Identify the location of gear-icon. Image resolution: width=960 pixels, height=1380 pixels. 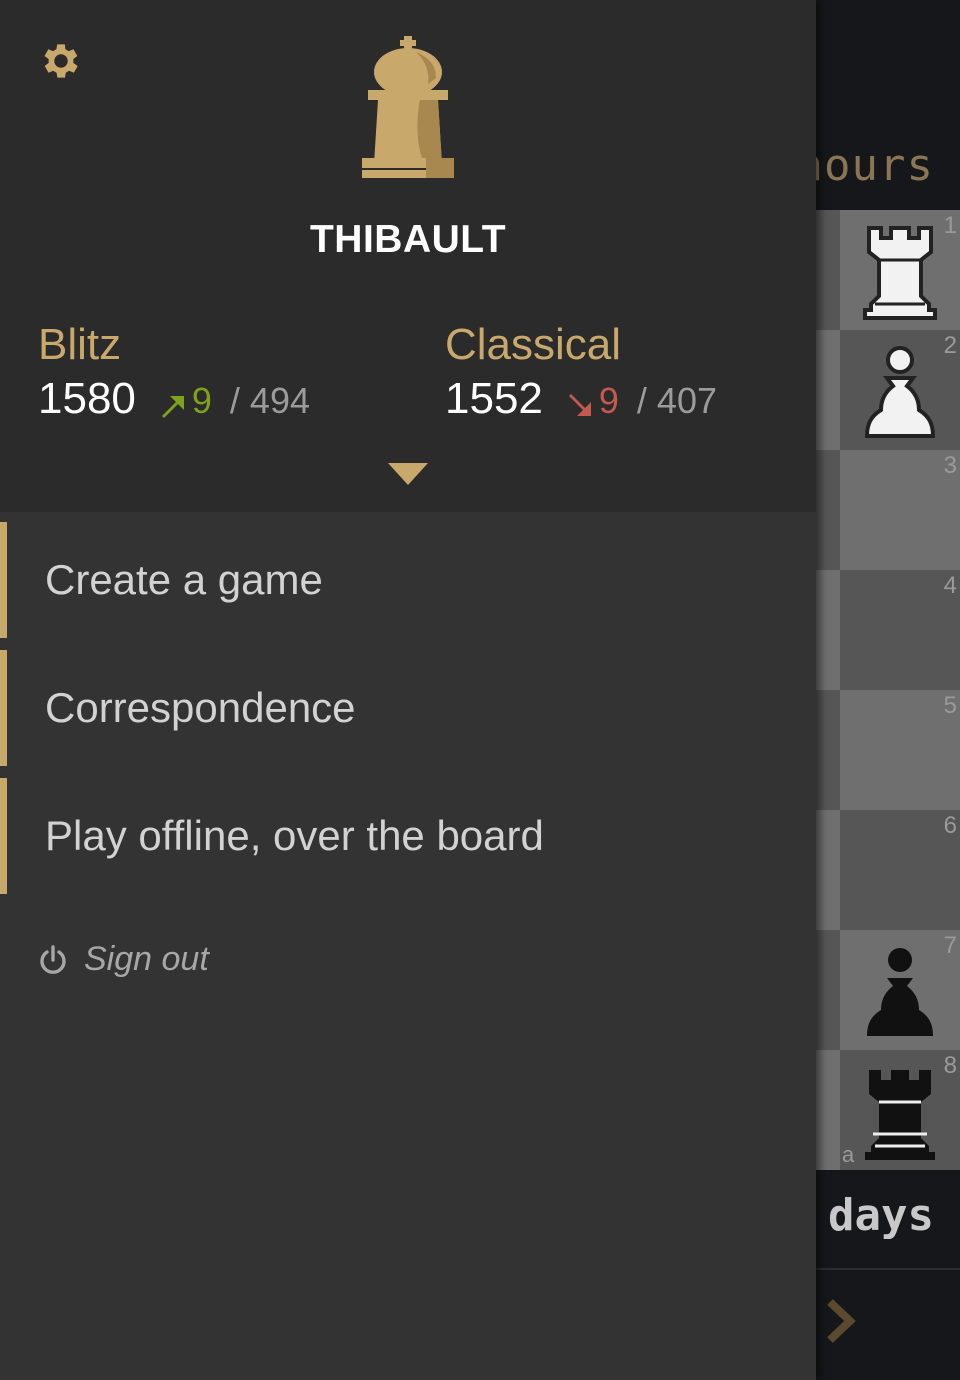
(61, 61).